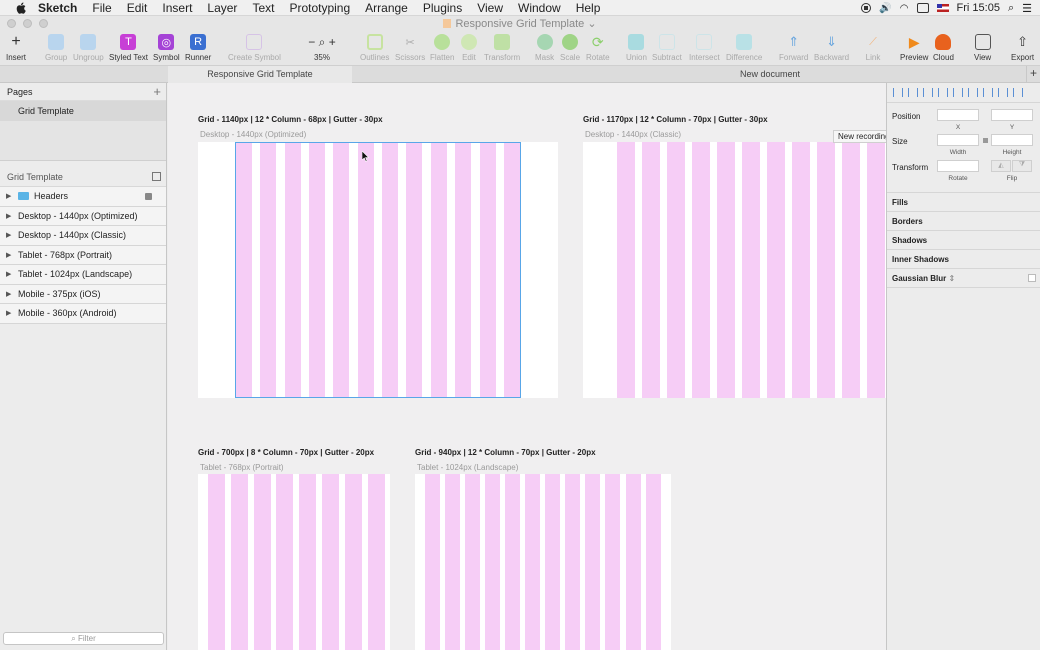 The image size is (1040, 650). I want to click on artboard-name: Tablet - 768px (Portrait), so click(242, 467).